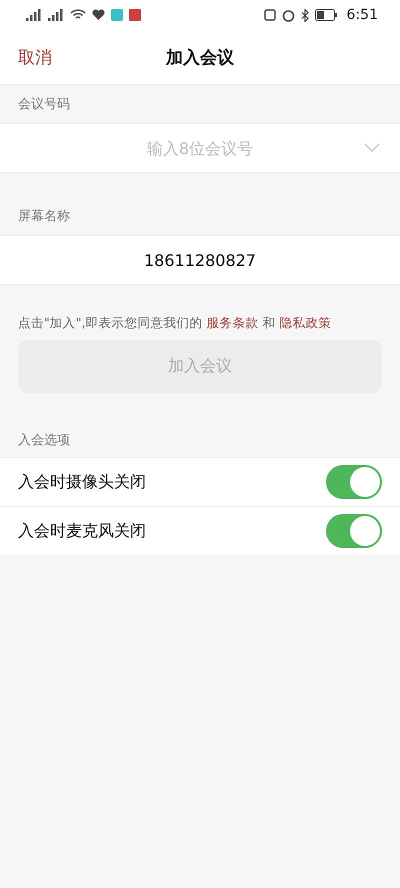 The image size is (400, 888). I want to click on chevron-down-icon, so click(372, 148).